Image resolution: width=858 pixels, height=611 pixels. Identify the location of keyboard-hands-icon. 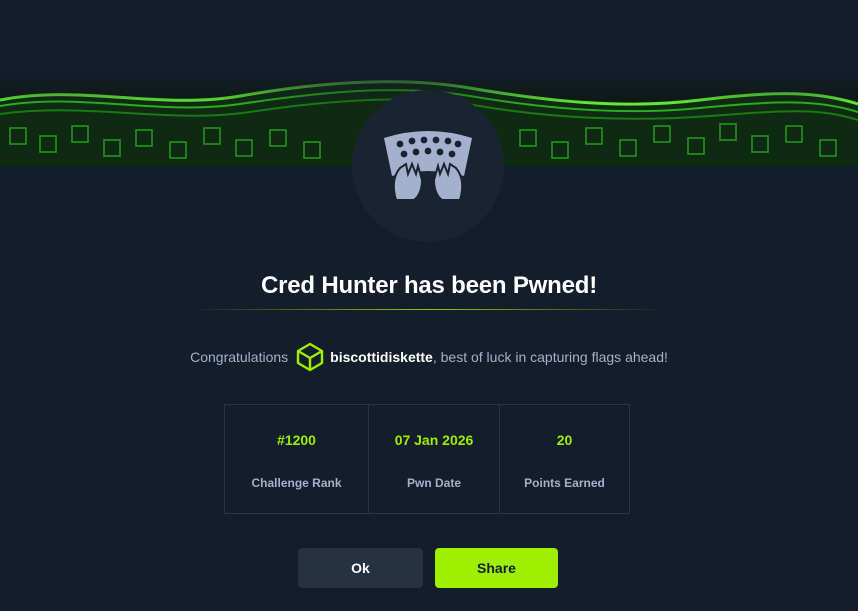
(428, 166).